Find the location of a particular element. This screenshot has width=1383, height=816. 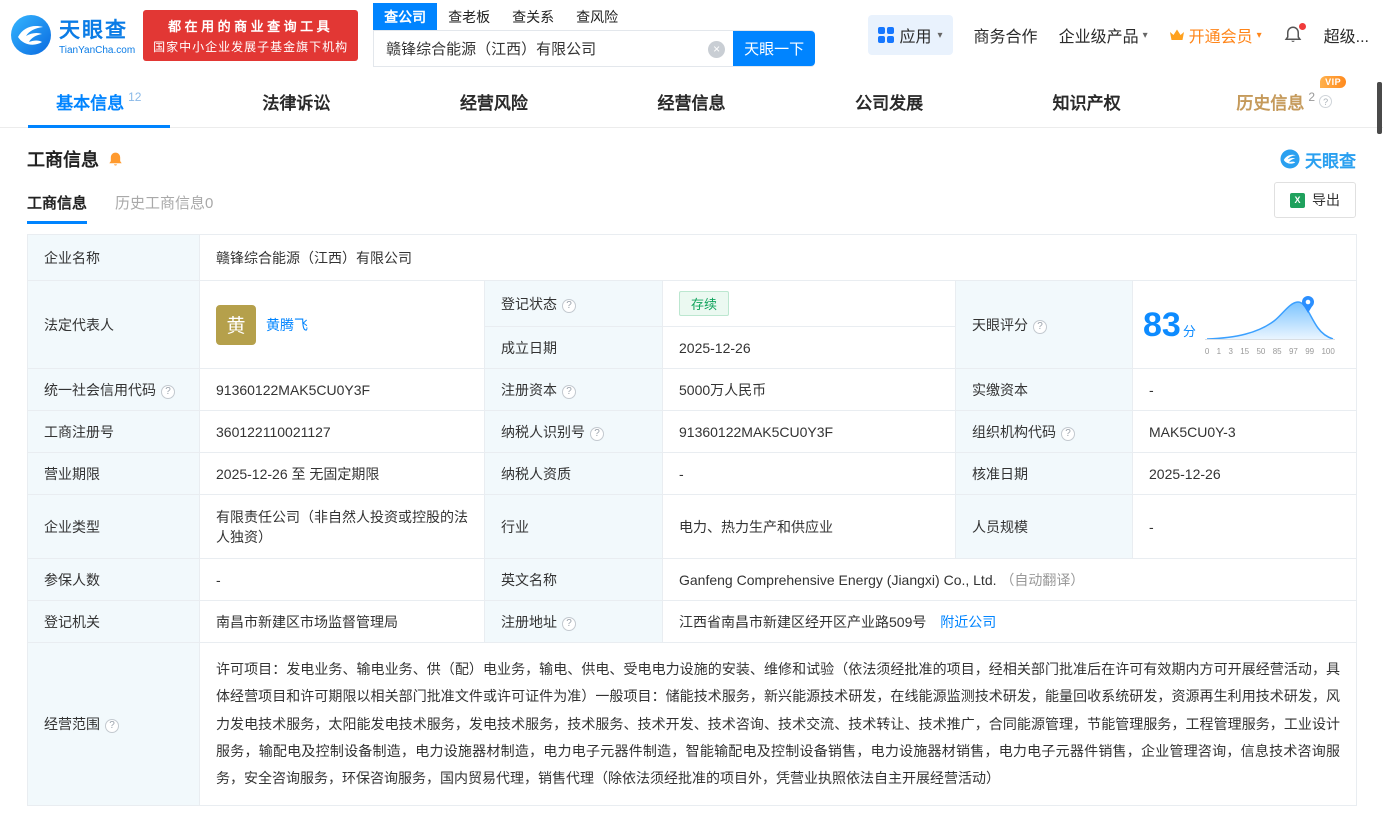

value-company-name: 赣锋综合能源（江西）有限公司 is located at coordinates (778, 257).